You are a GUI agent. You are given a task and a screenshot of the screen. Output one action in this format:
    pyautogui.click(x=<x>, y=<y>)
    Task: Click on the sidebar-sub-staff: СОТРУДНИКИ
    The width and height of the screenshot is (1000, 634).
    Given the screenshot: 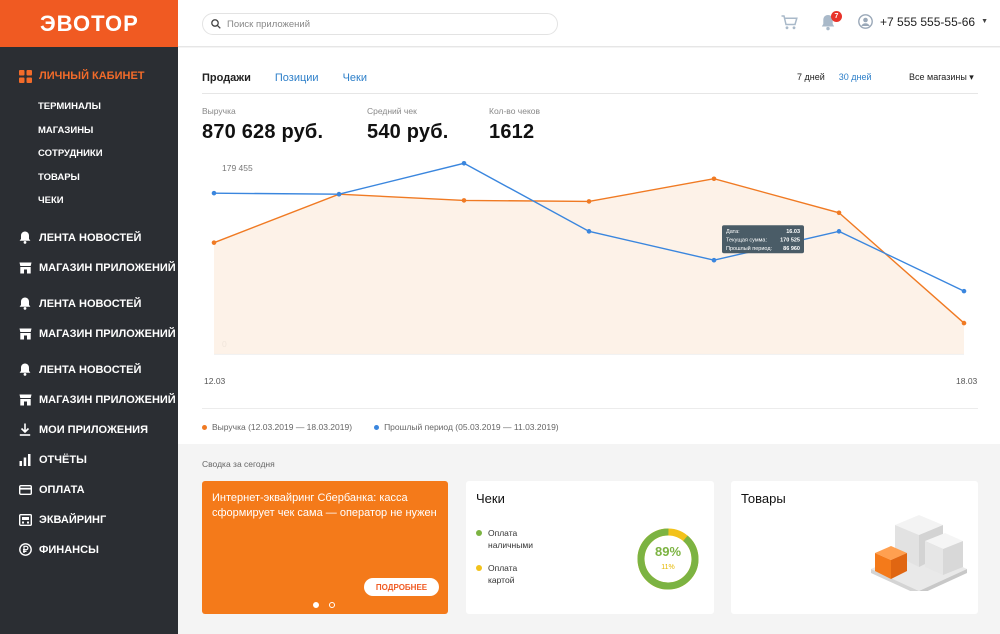 What is the action you would take?
    pyautogui.click(x=89, y=154)
    